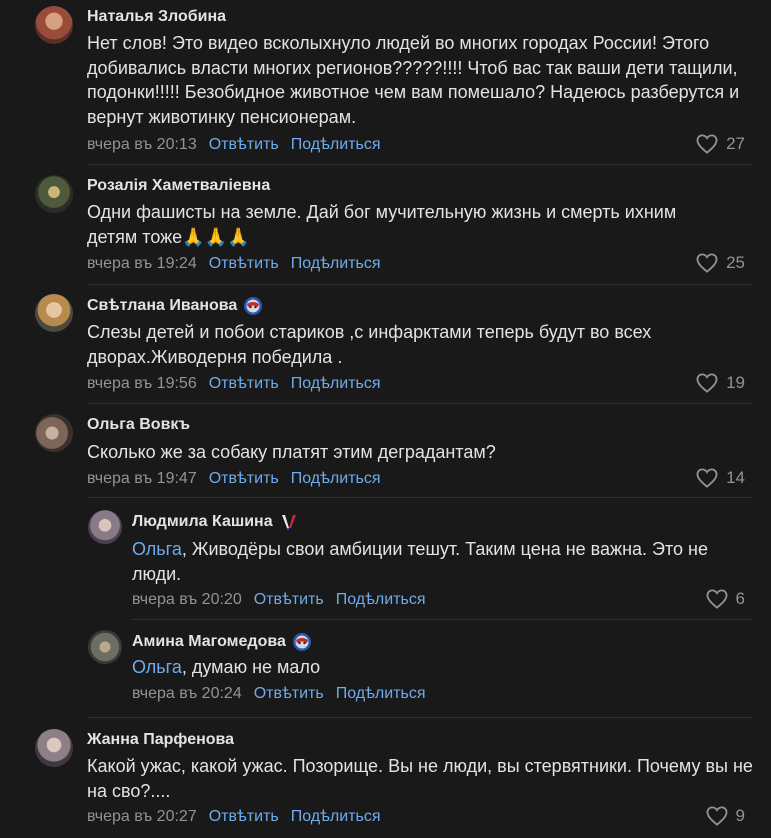 This screenshot has height=838, width=771. I want to click on like-button: 19, so click(720, 383).